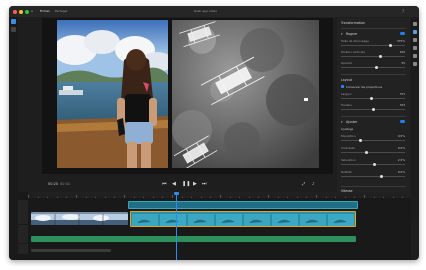 The image size is (426, 270). What do you see at coordinates (347, 105) in the screenshot?
I see `slider-label: Hauteur` at bounding box center [347, 105].